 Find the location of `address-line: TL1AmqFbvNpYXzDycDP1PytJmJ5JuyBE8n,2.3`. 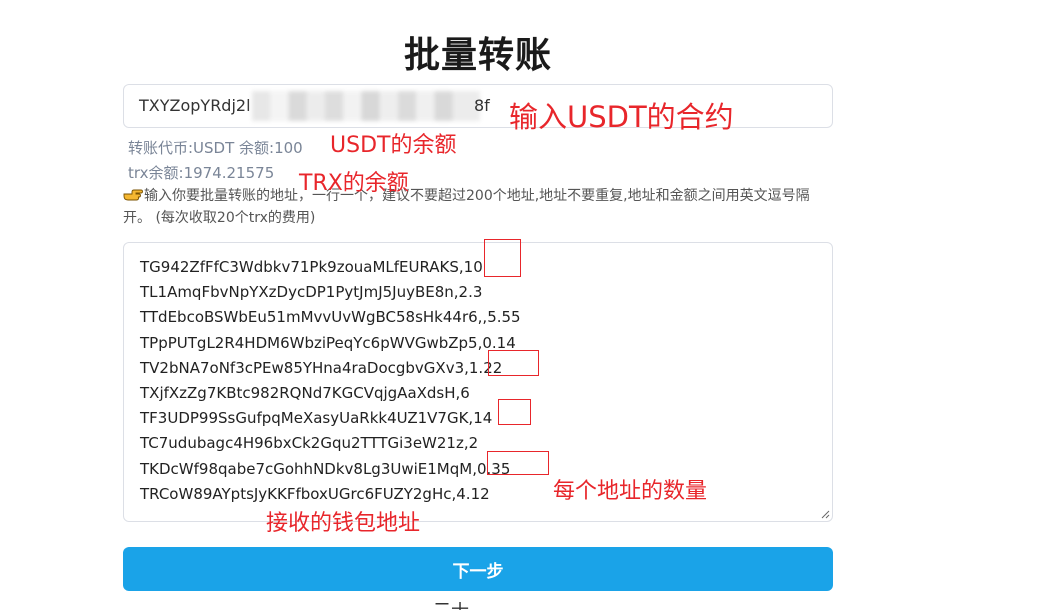

address-line: TL1AmqFbvNpYXzDycDP1PytJmJ5JuyBE8n,2.3 is located at coordinates (311, 292).